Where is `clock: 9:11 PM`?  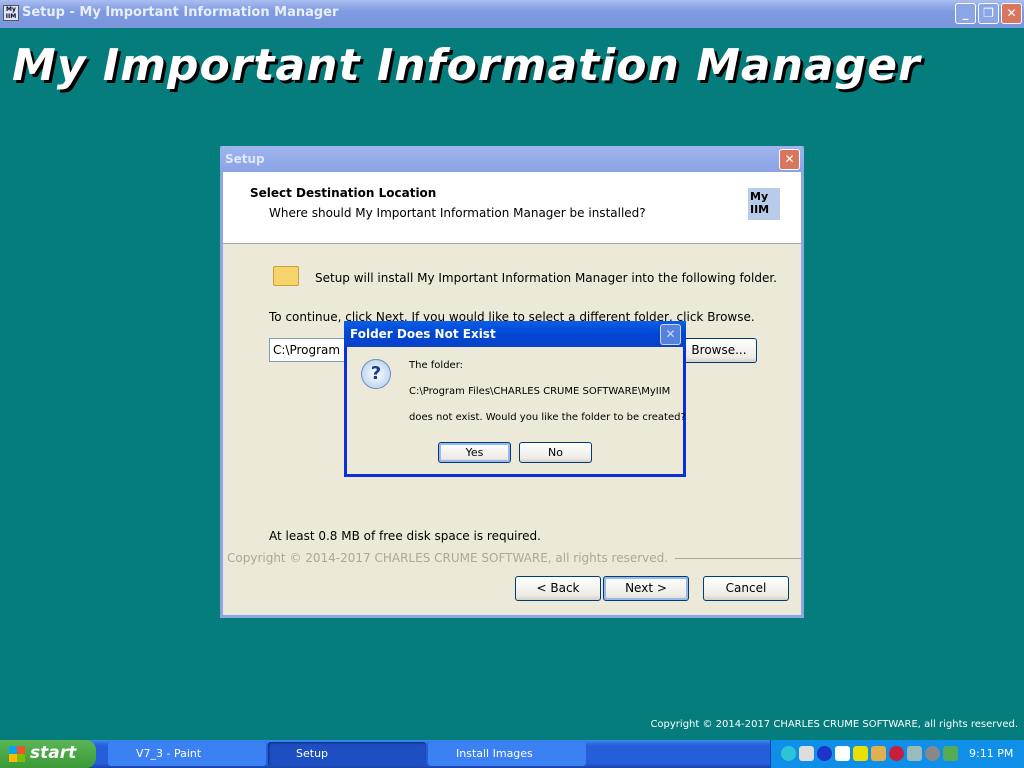 clock: 9:11 PM is located at coordinates (991, 753).